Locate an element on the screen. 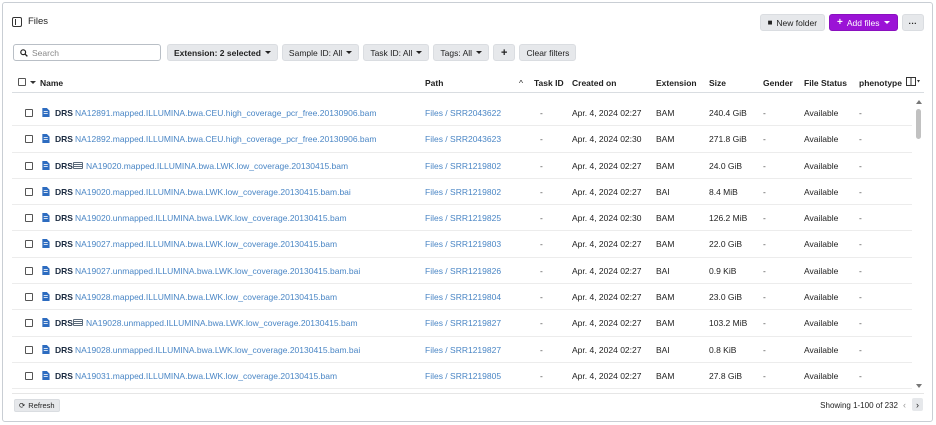 Image resolution: width=936 pixels, height=425 pixels. column-name: Name is located at coordinates (51, 83).